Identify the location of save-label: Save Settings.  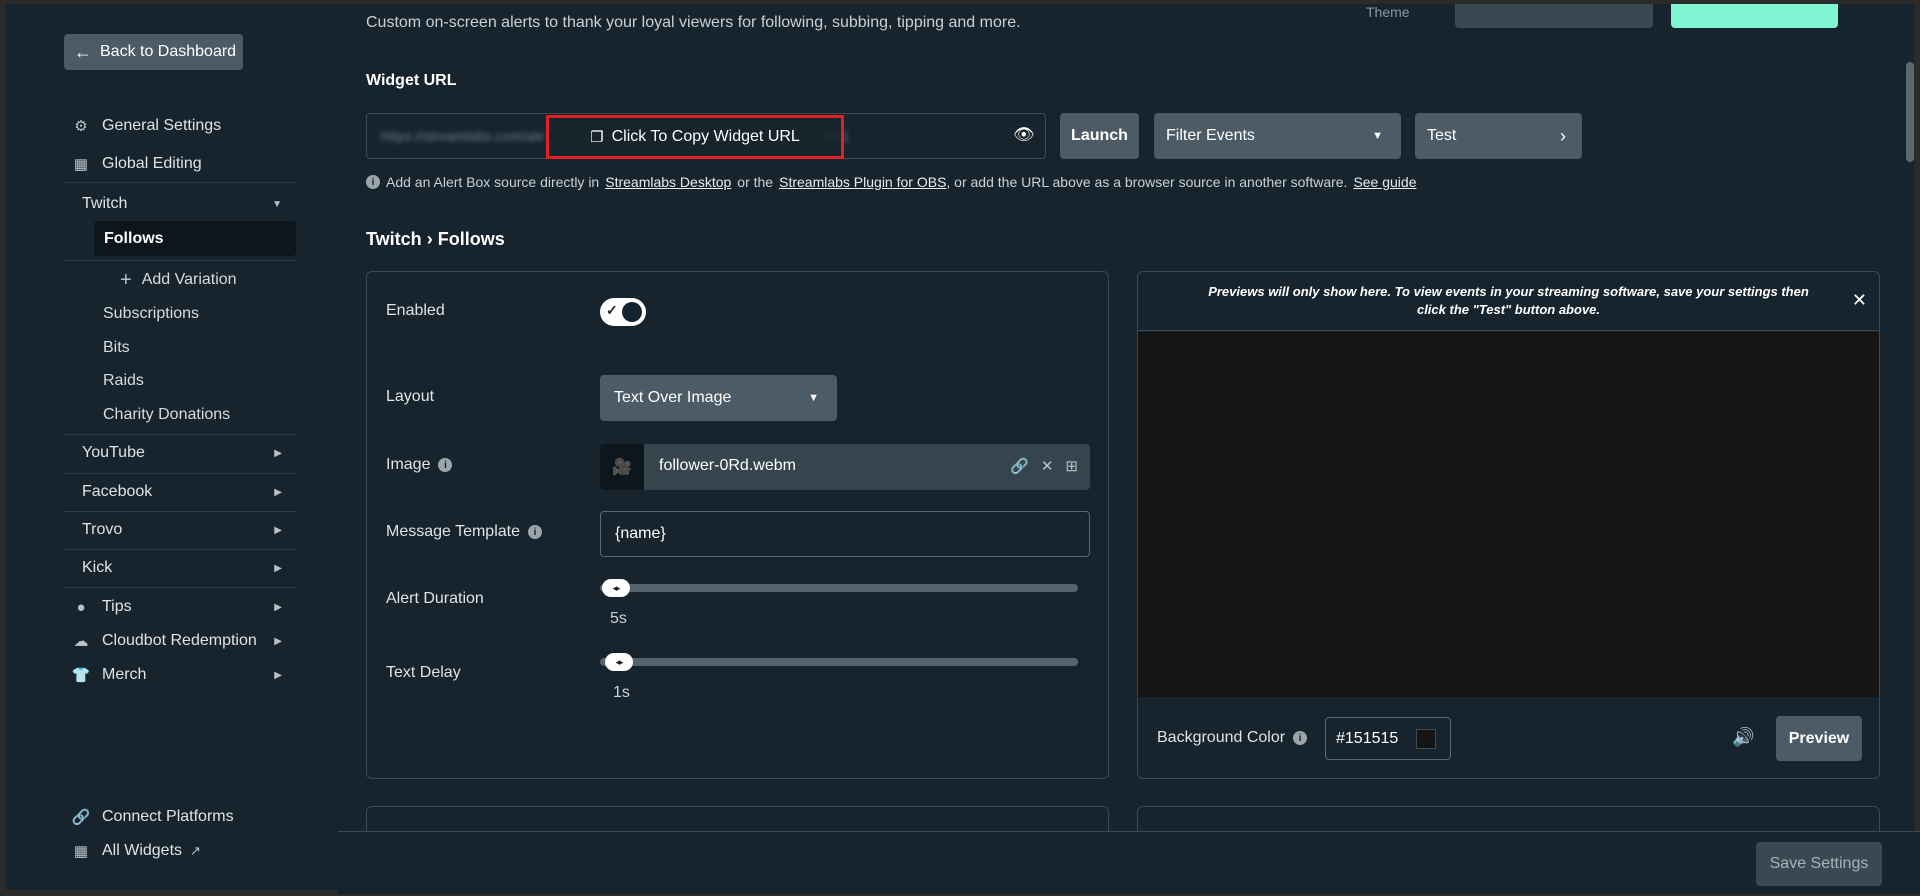
(1819, 863).